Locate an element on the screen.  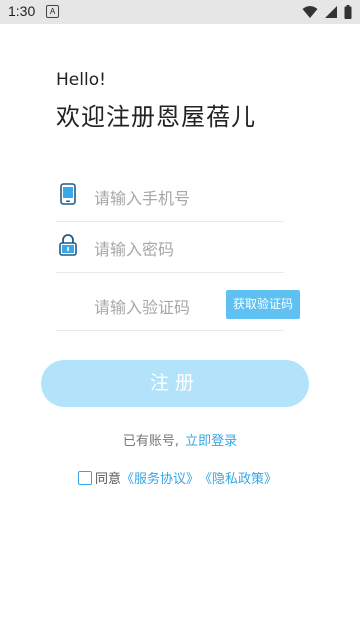
login-link: 立即登录 is located at coordinates (211, 441).